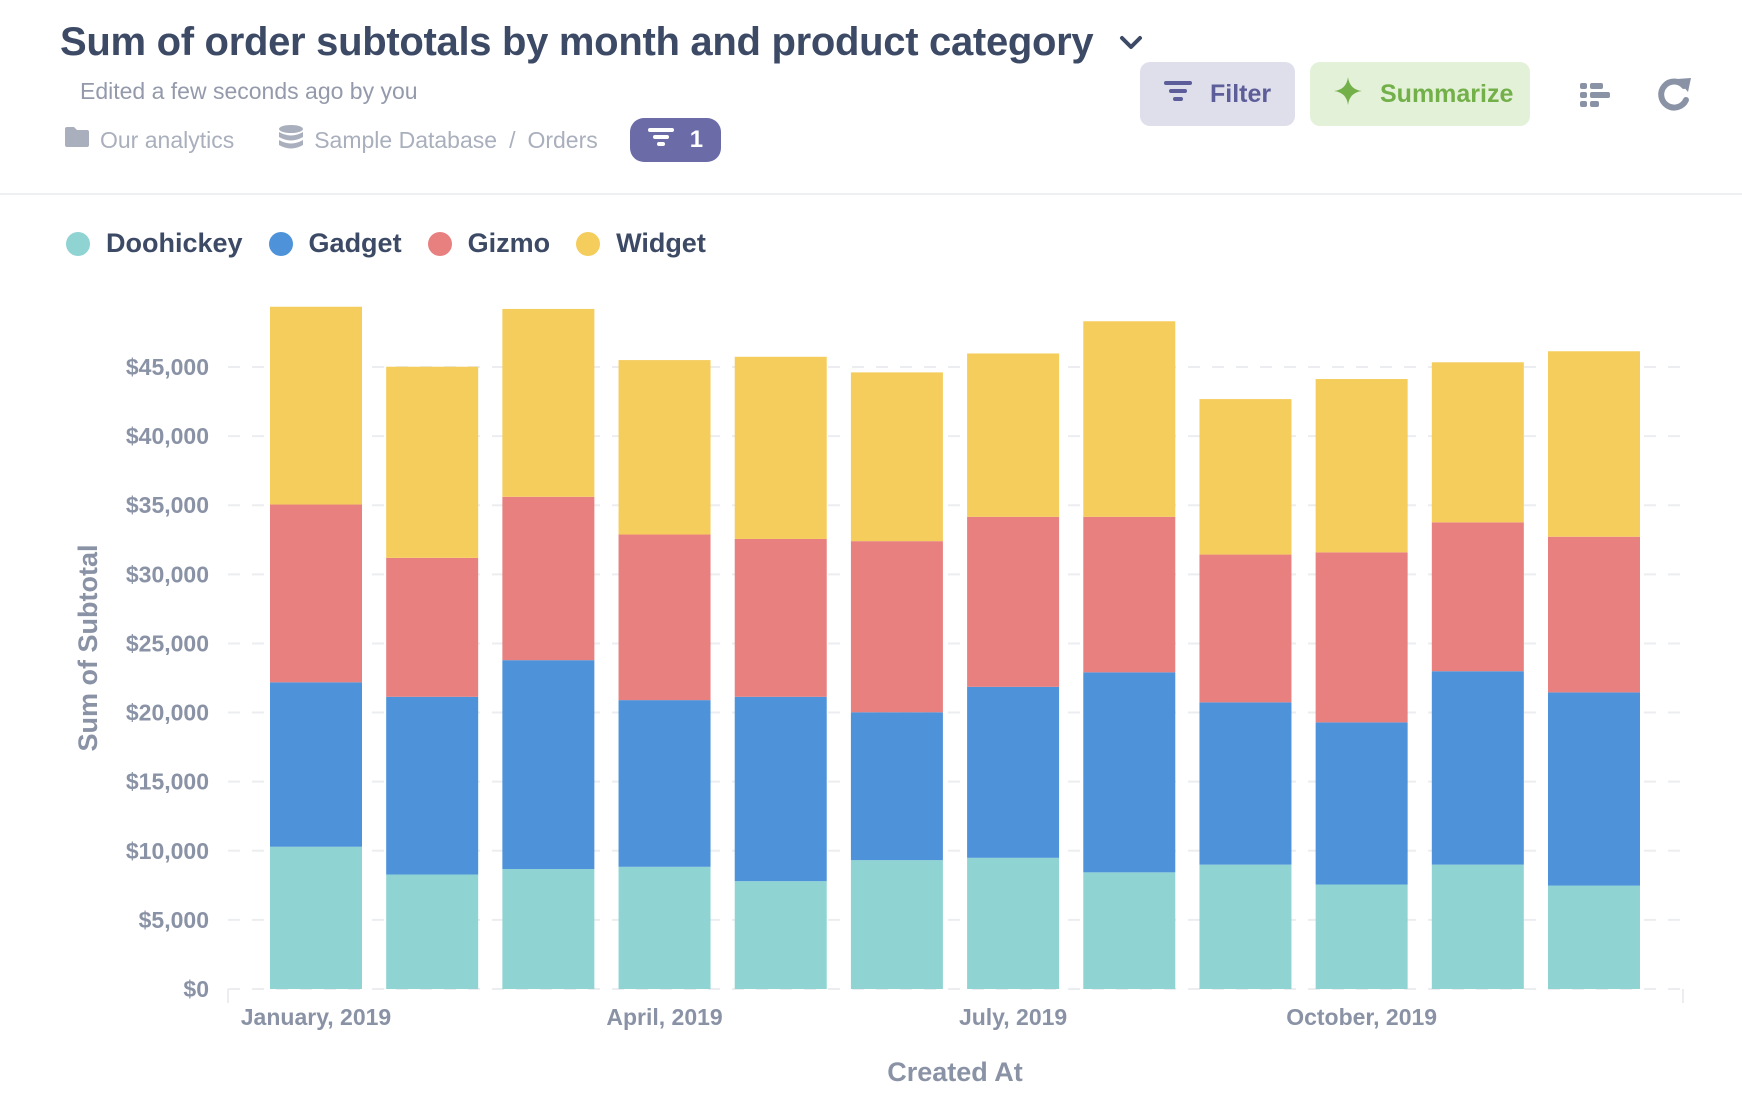 Image resolution: width=1742 pixels, height=1111 pixels. I want to click on y-tick-label: $30,000, so click(167, 574).